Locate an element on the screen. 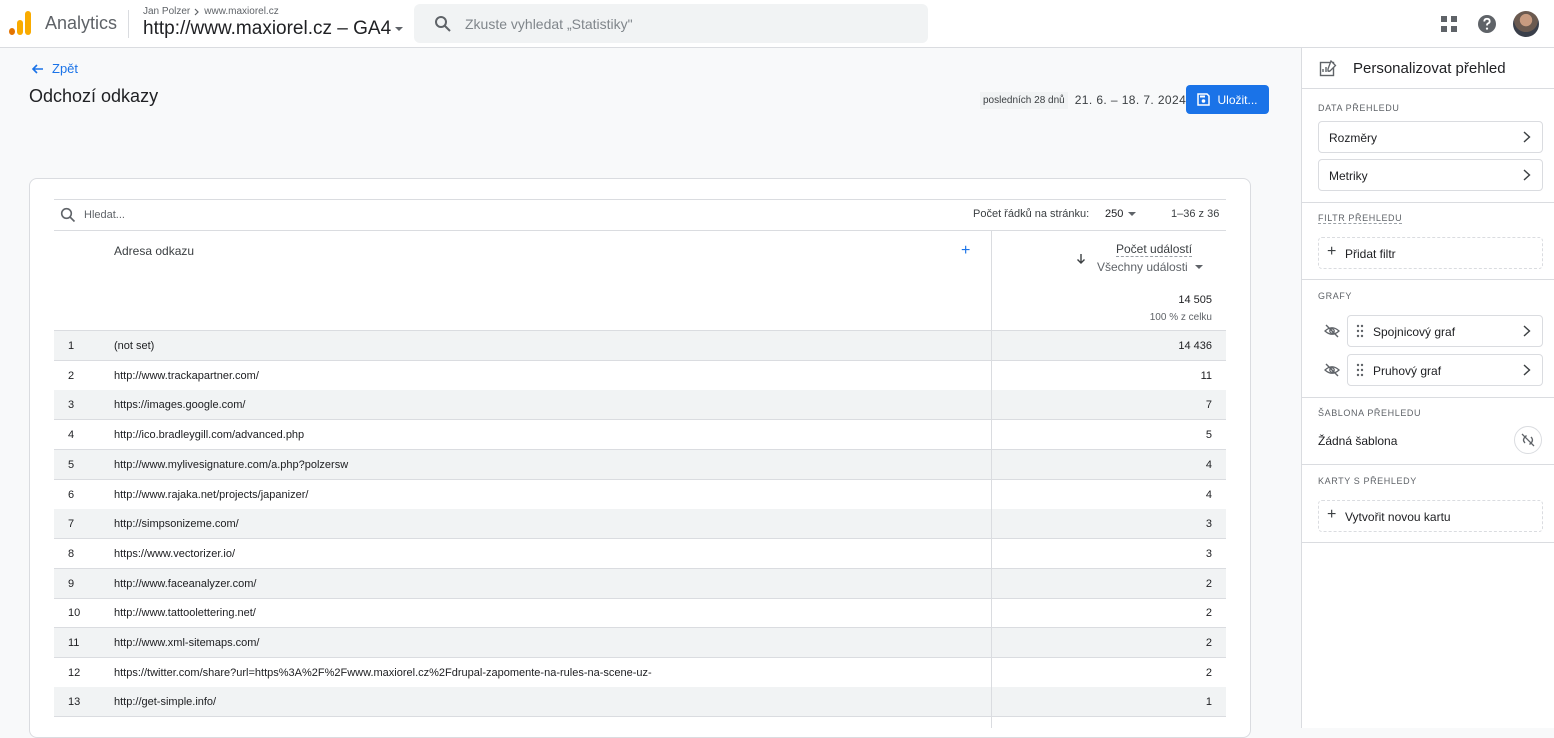 The height and width of the screenshot is (738, 1554). apps-grid-icon is located at coordinates (1449, 24).